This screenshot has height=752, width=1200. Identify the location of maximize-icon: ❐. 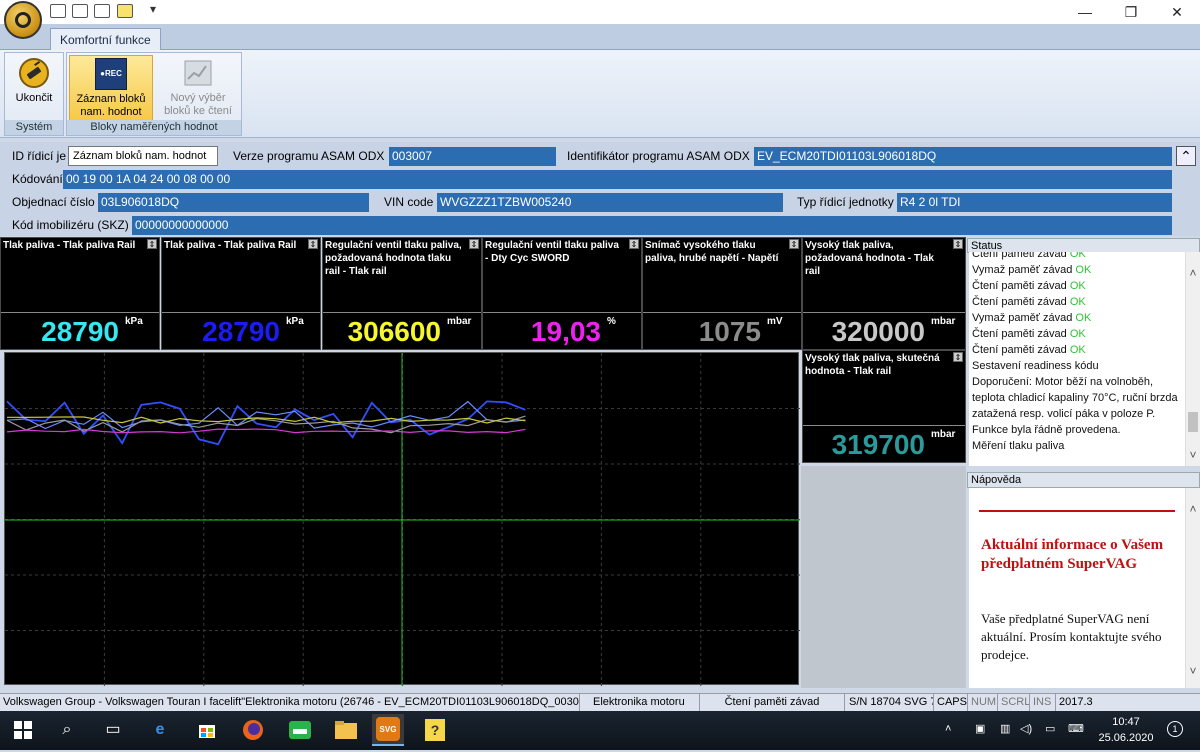
(1131, 12).